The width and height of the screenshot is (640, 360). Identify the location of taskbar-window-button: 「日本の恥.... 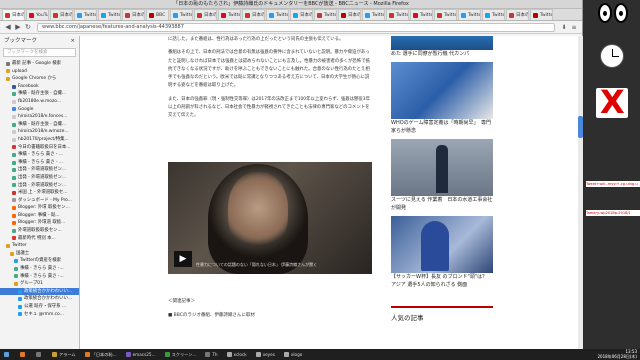
(101, 354).